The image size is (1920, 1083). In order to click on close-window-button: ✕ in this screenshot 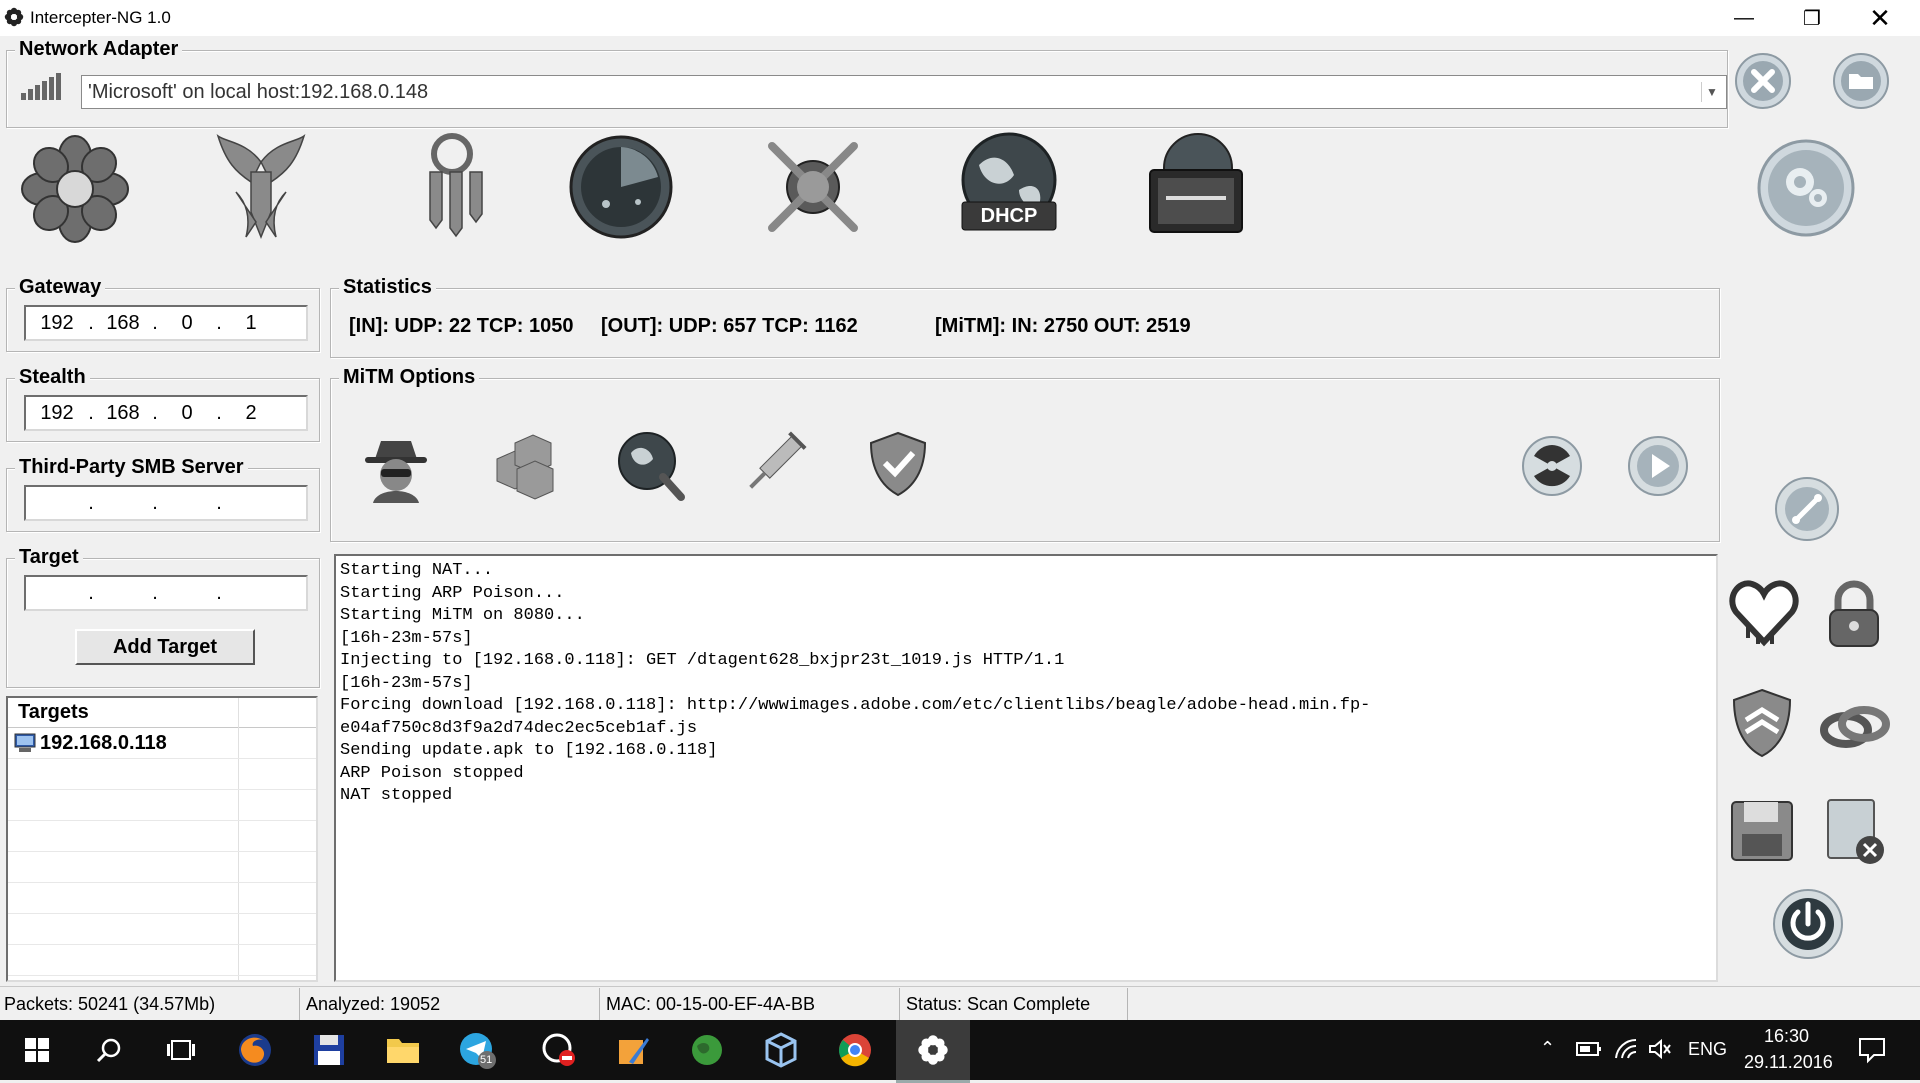, I will do `click(1880, 18)`.